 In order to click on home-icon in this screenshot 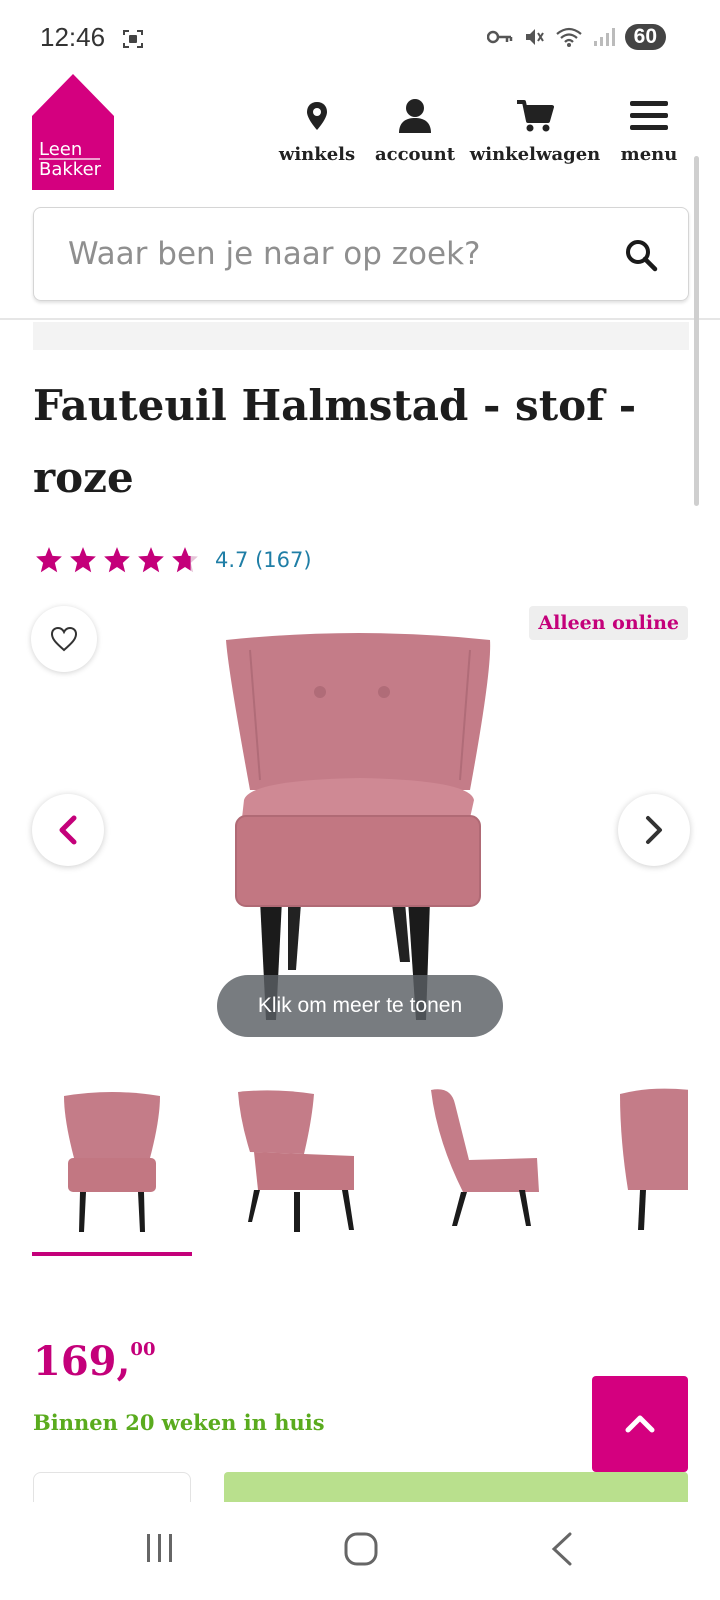, I will do `click(361, 1549)`.